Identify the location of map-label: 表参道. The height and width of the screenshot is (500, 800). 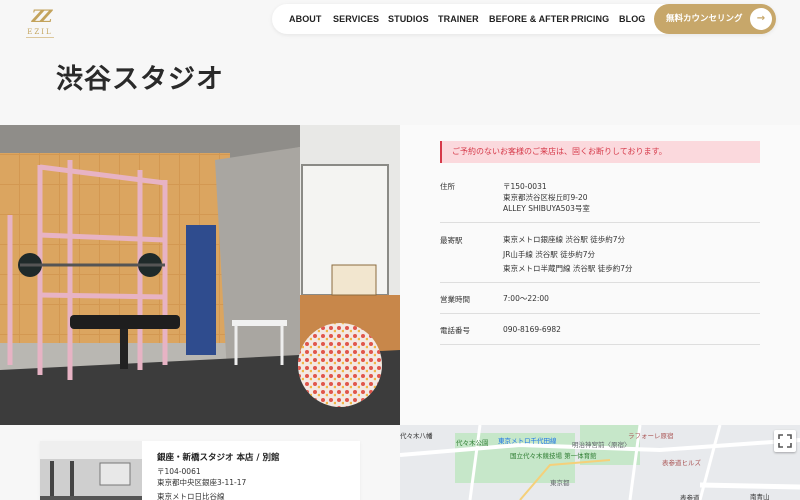
(690, 497).